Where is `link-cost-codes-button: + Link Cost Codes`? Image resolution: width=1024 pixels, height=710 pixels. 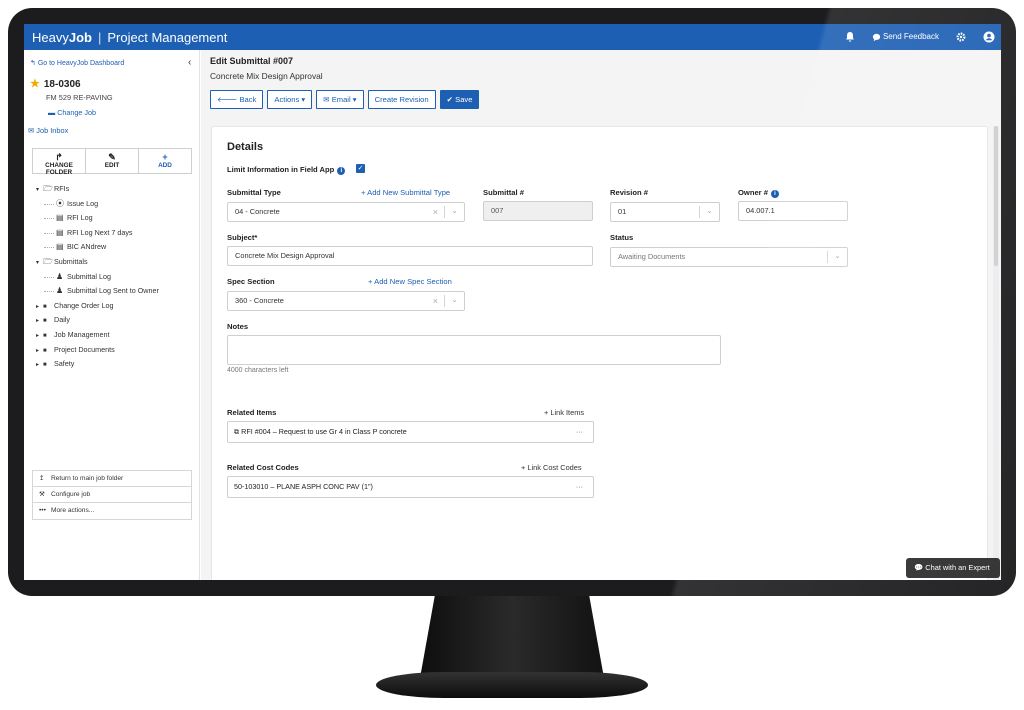 link-cost-codes-button: + Link Cost Codes is located at coordinates (551, 467).